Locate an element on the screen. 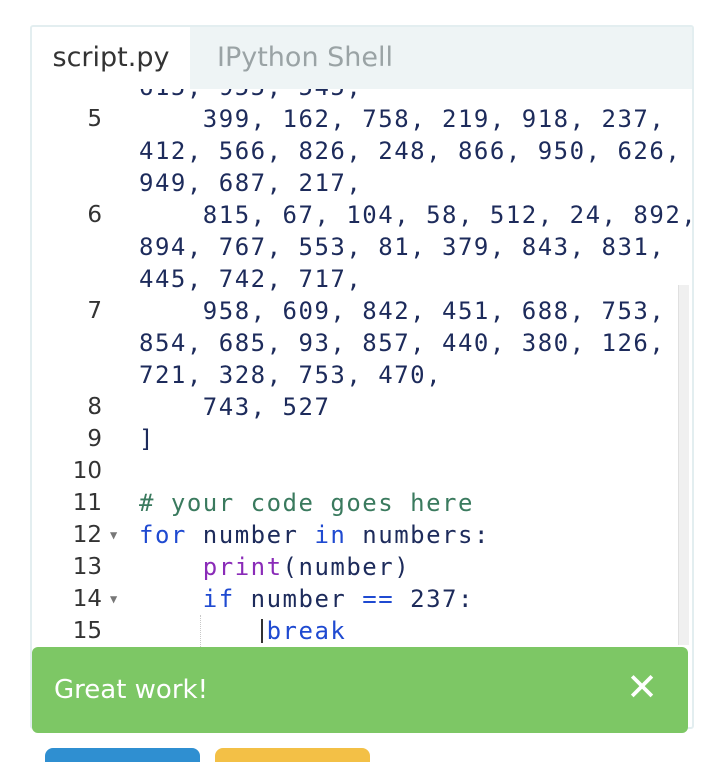  code-line: 7 958, 609, 842, 451, 688, 753, is located at coordinates (362, 311).